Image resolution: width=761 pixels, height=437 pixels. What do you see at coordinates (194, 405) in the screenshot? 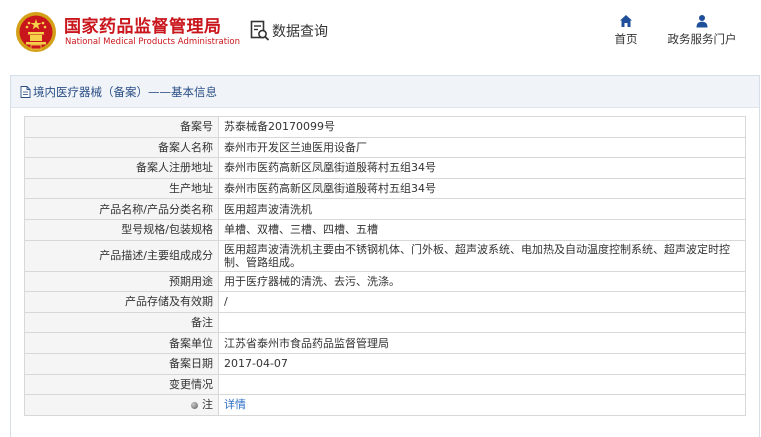
I see `bullet-dot-icon` at bounding box center [194, 405].